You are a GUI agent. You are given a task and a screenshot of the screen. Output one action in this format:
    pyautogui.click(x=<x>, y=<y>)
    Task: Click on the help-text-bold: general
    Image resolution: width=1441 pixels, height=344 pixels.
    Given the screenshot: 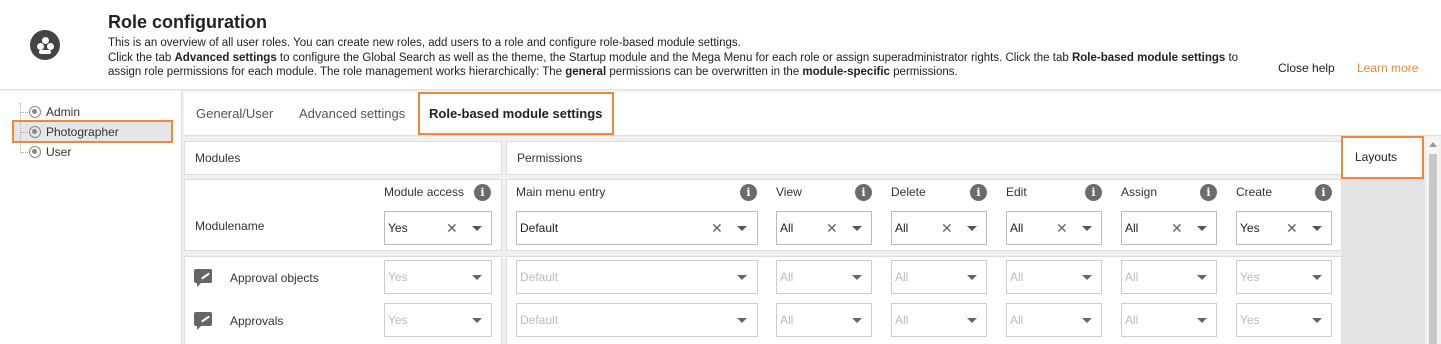 What is the action you would take?
    pyautogui.click(x=586, y=72)
    